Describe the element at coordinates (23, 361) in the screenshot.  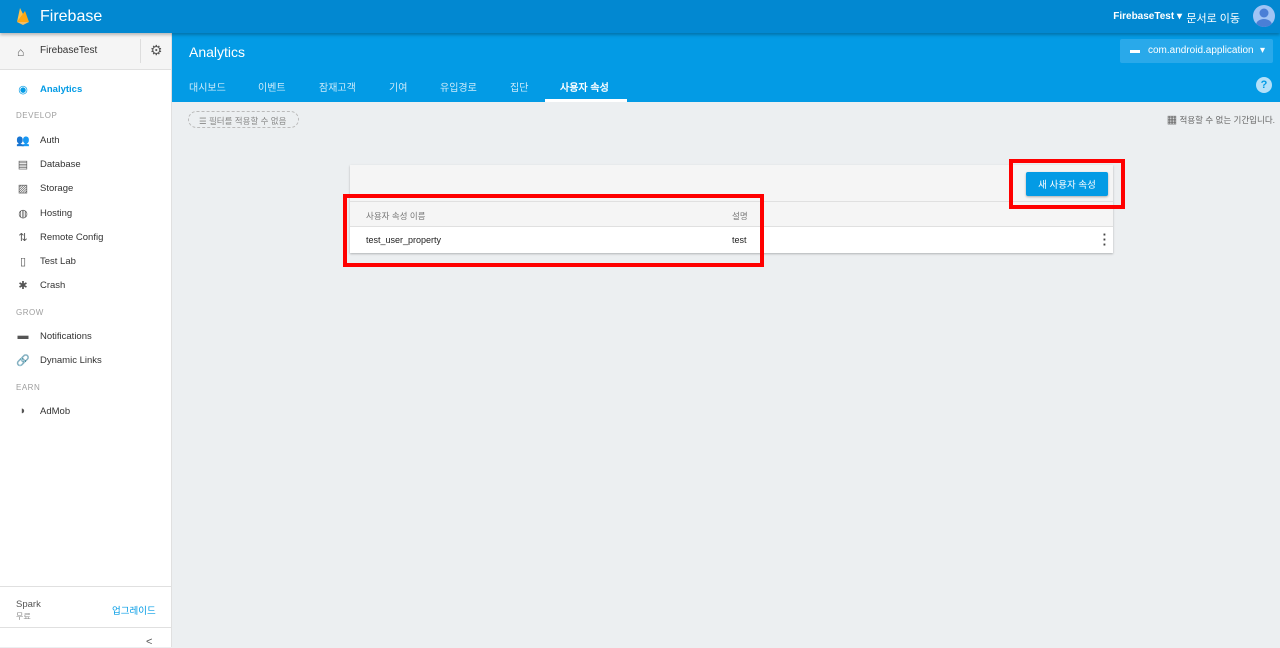
I see `link-icon: 🔗` at that location.